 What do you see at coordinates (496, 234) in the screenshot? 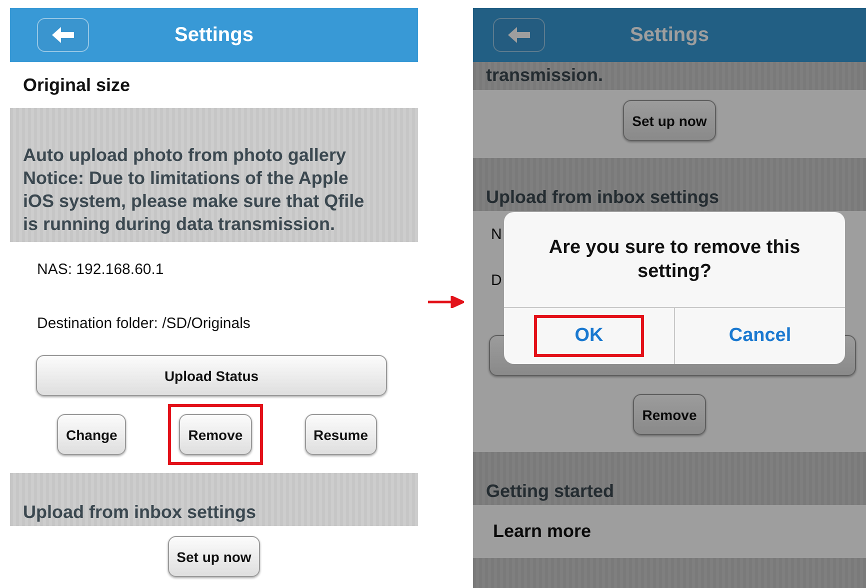
I see `info-text: N` at bounding box center [496, 234].